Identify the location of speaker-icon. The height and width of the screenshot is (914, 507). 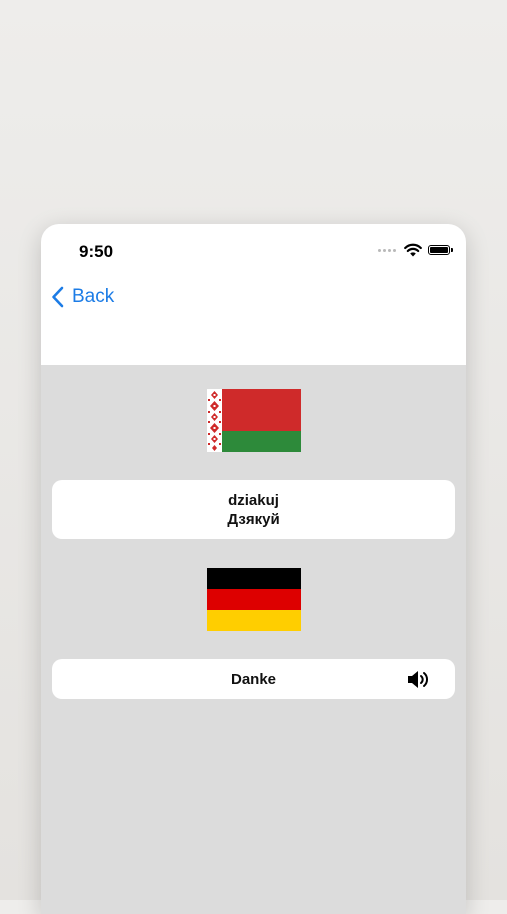
(419, 679).